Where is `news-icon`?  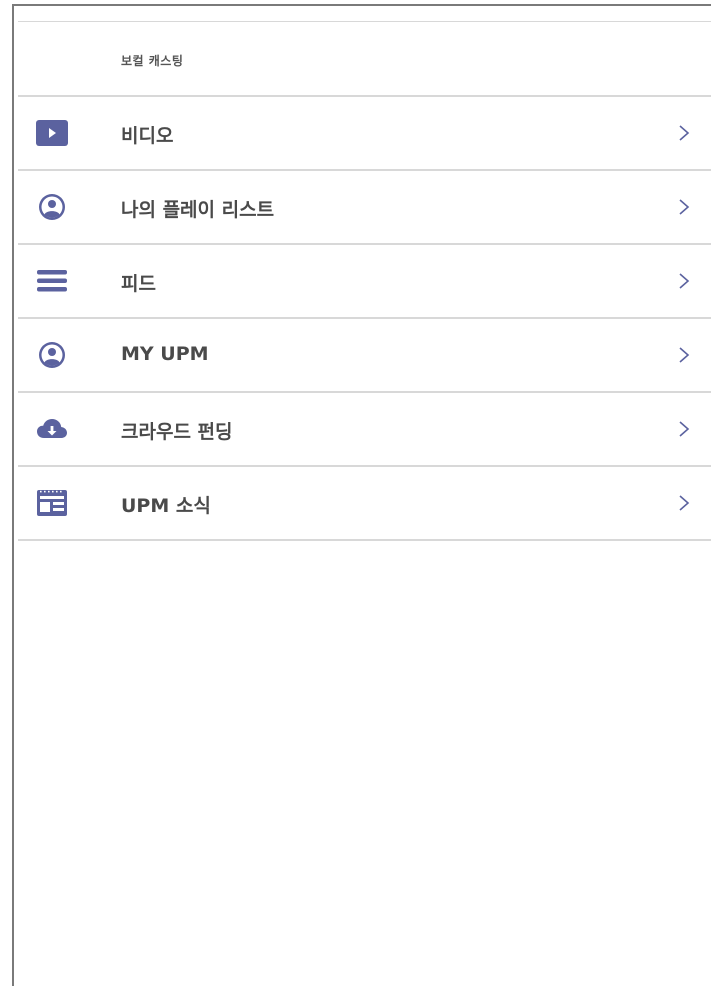
news-icon is located at coordinates (52, 503).